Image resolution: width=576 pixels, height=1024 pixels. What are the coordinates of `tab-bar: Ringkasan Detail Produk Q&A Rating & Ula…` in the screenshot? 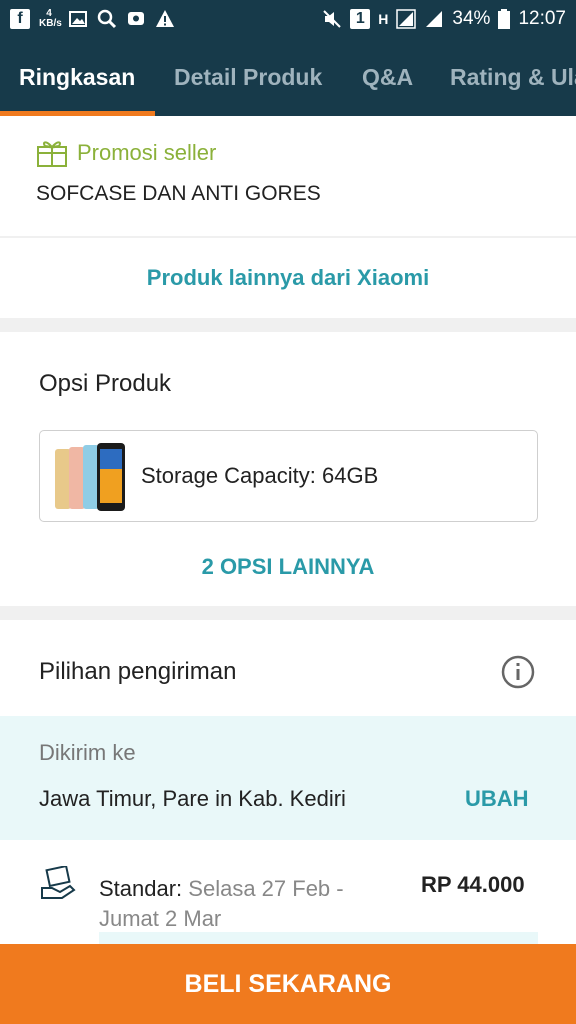 It's located at (288, 77).